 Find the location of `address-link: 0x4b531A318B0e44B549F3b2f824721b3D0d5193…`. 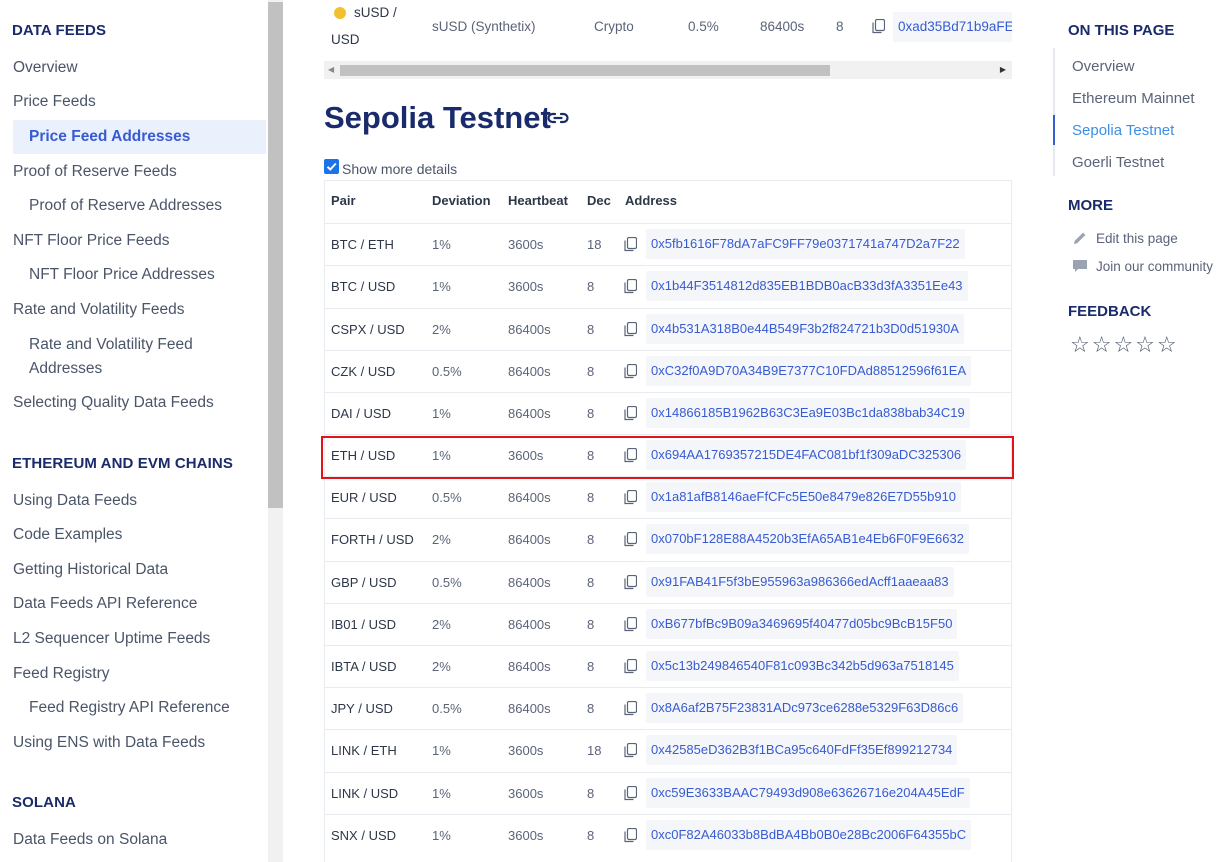

address-link: 0x4b531A318B0e44B549F3b2f824721b3D0d5193… is located at coordinates (805, 329).